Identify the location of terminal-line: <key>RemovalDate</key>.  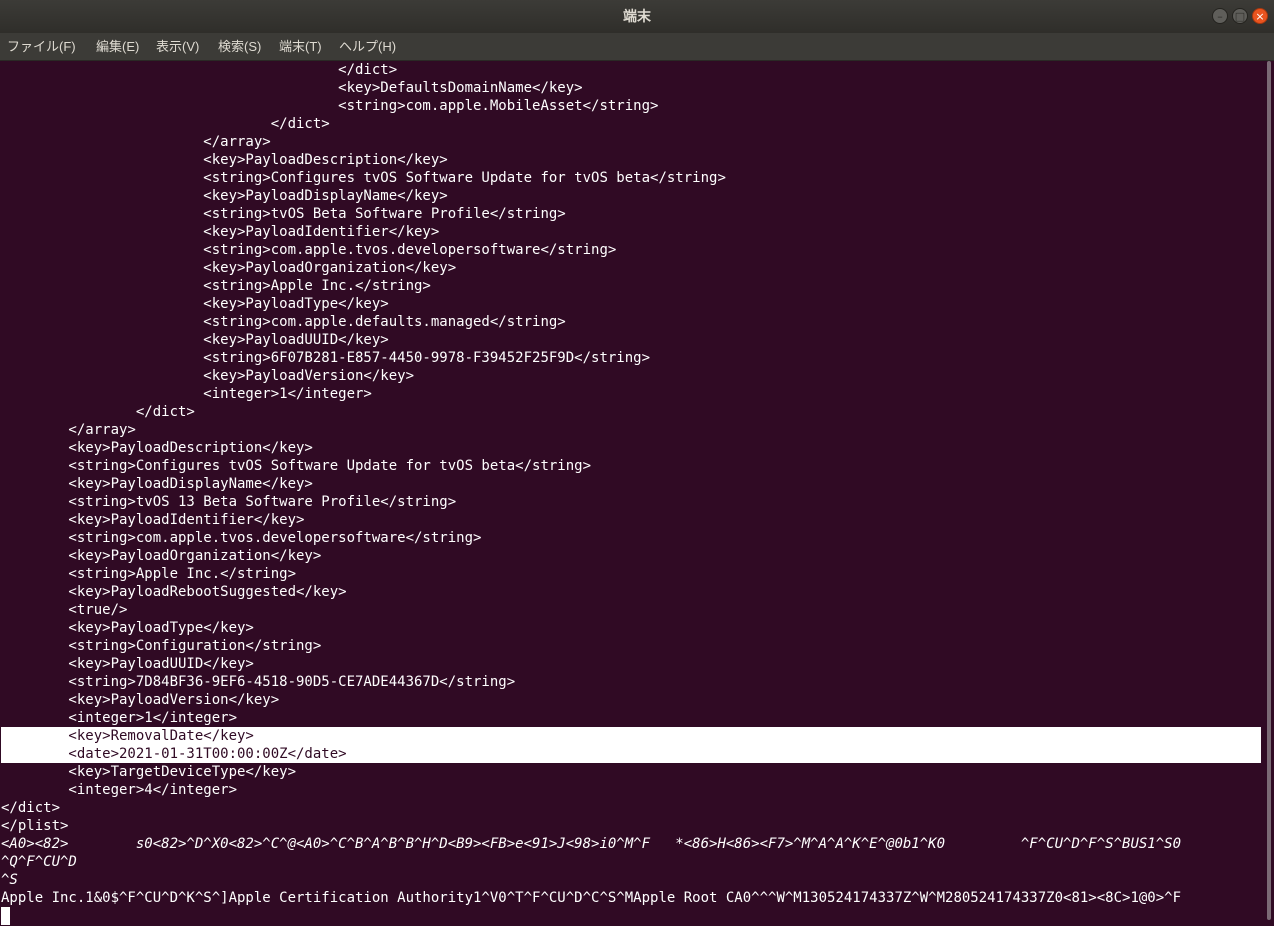
(631, 736).